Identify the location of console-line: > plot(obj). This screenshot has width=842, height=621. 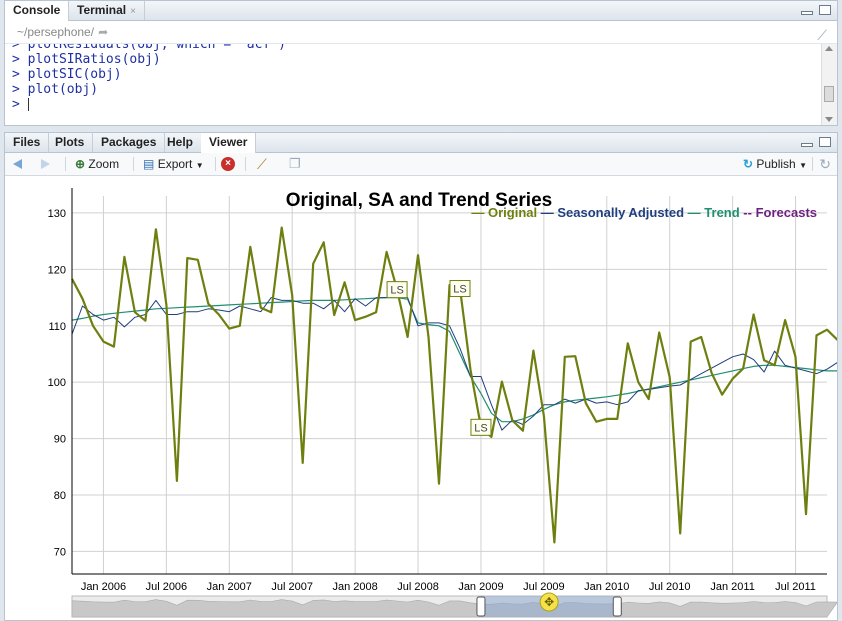
(413, 89).